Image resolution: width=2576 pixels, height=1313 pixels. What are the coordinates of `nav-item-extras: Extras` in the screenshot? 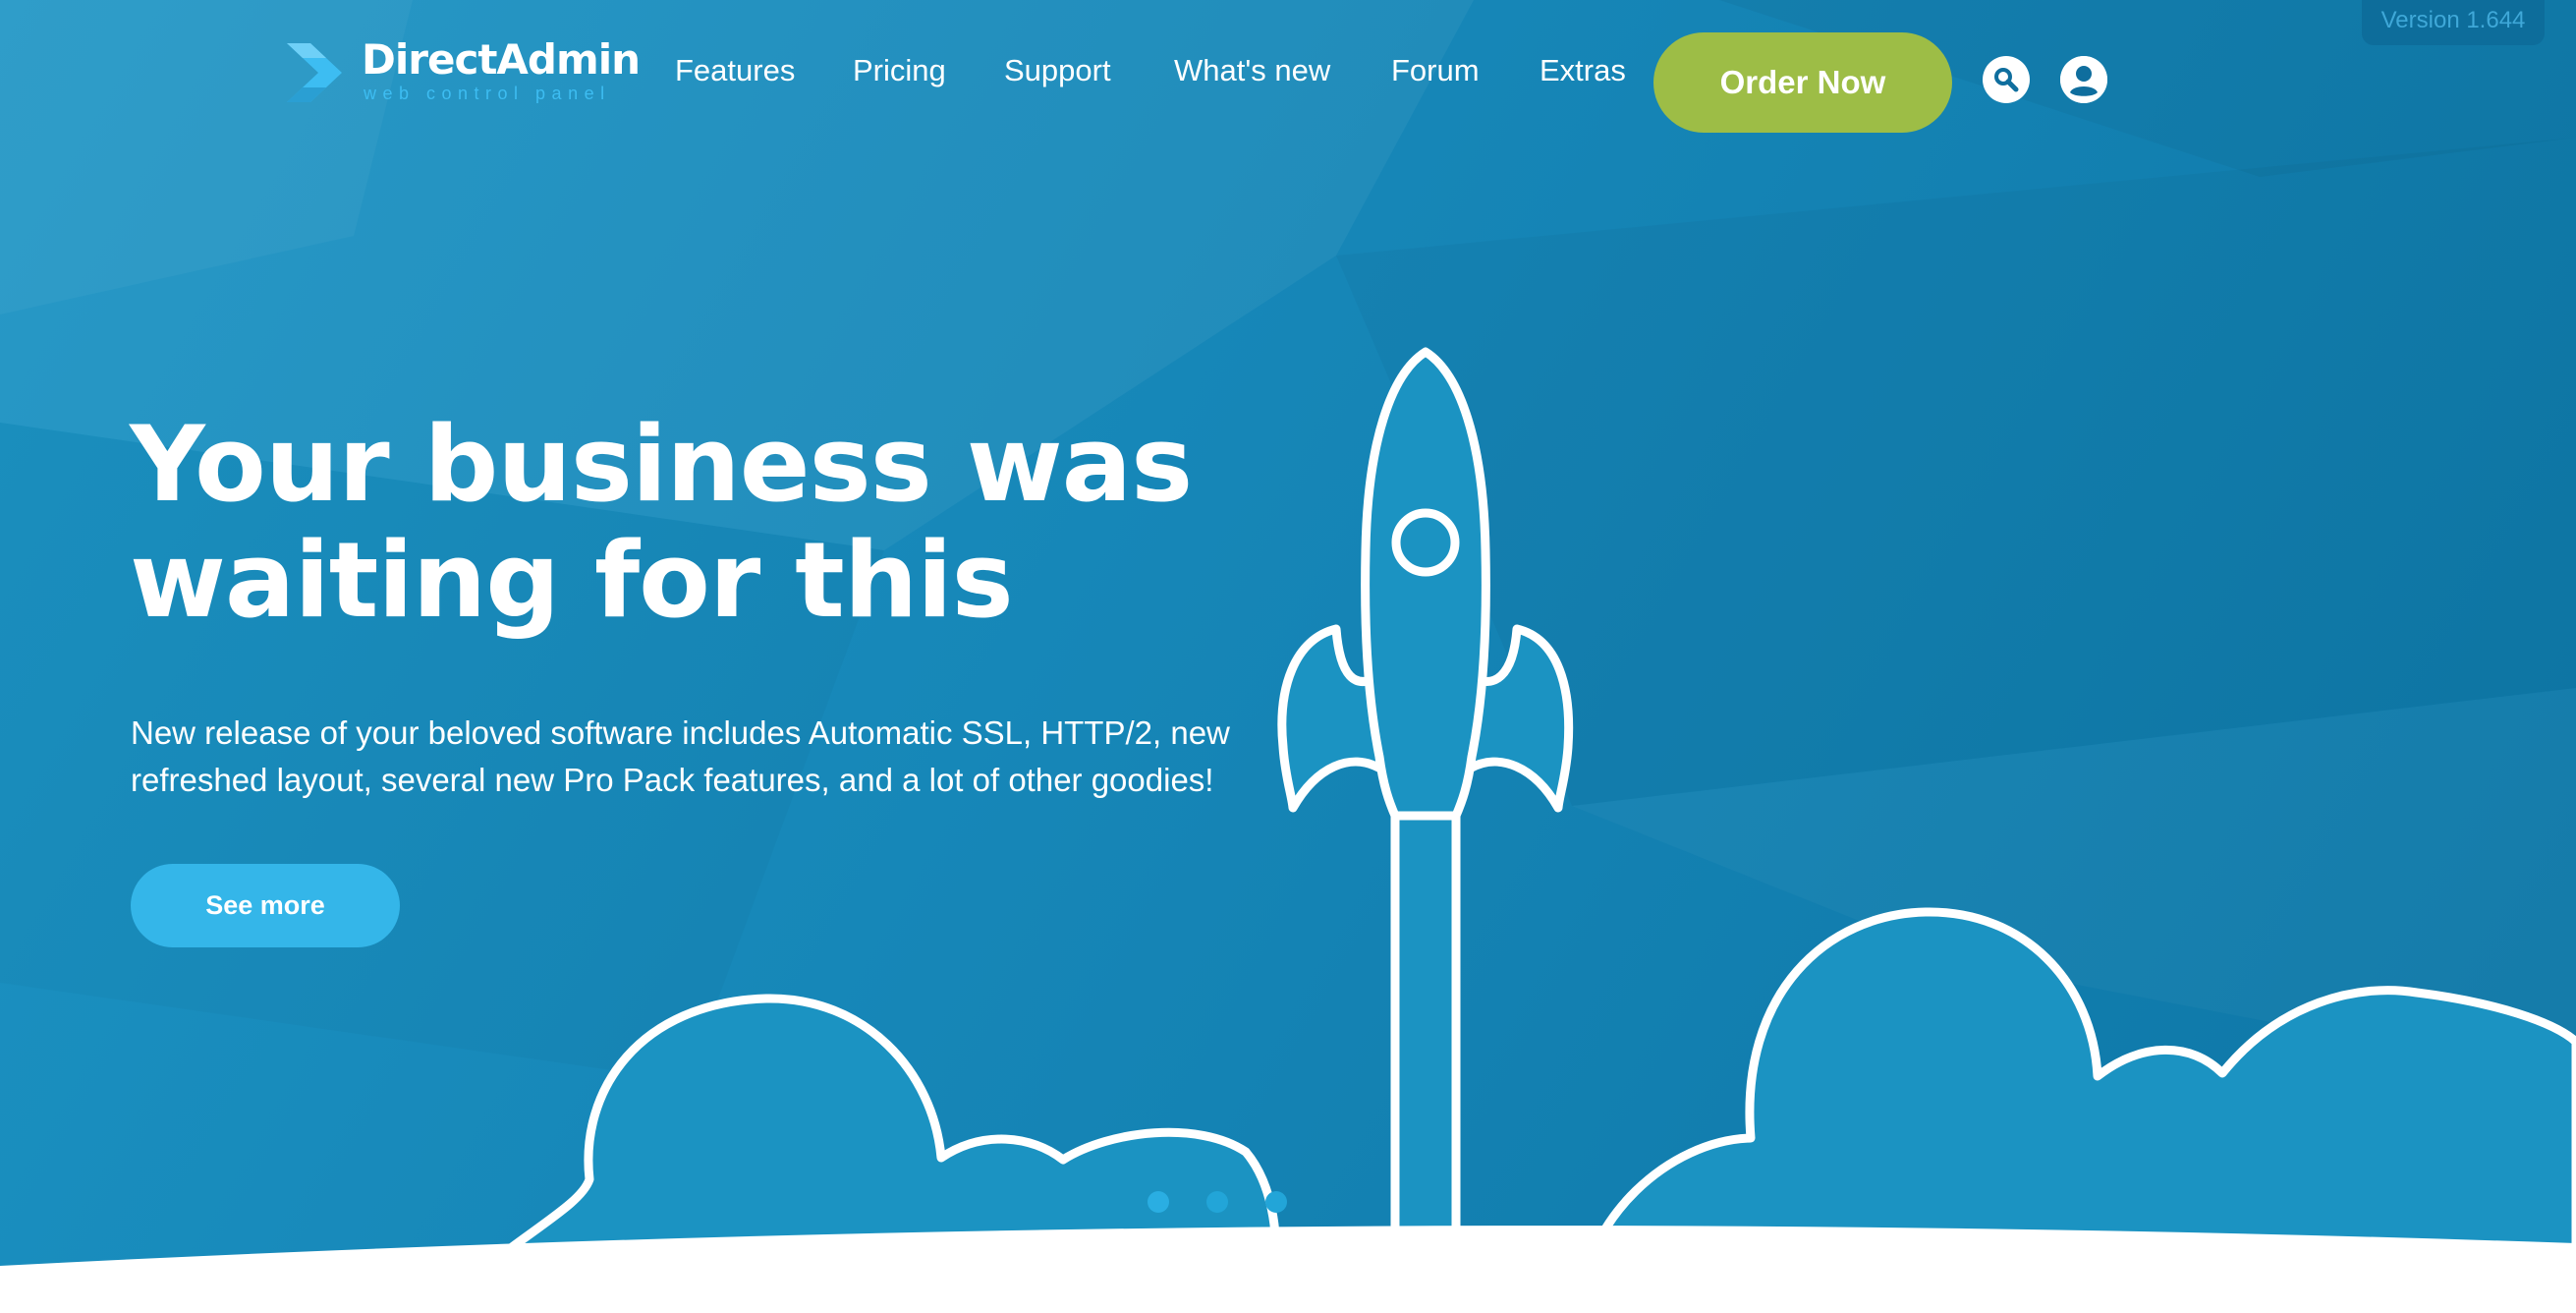 It's located at (1583, 70).